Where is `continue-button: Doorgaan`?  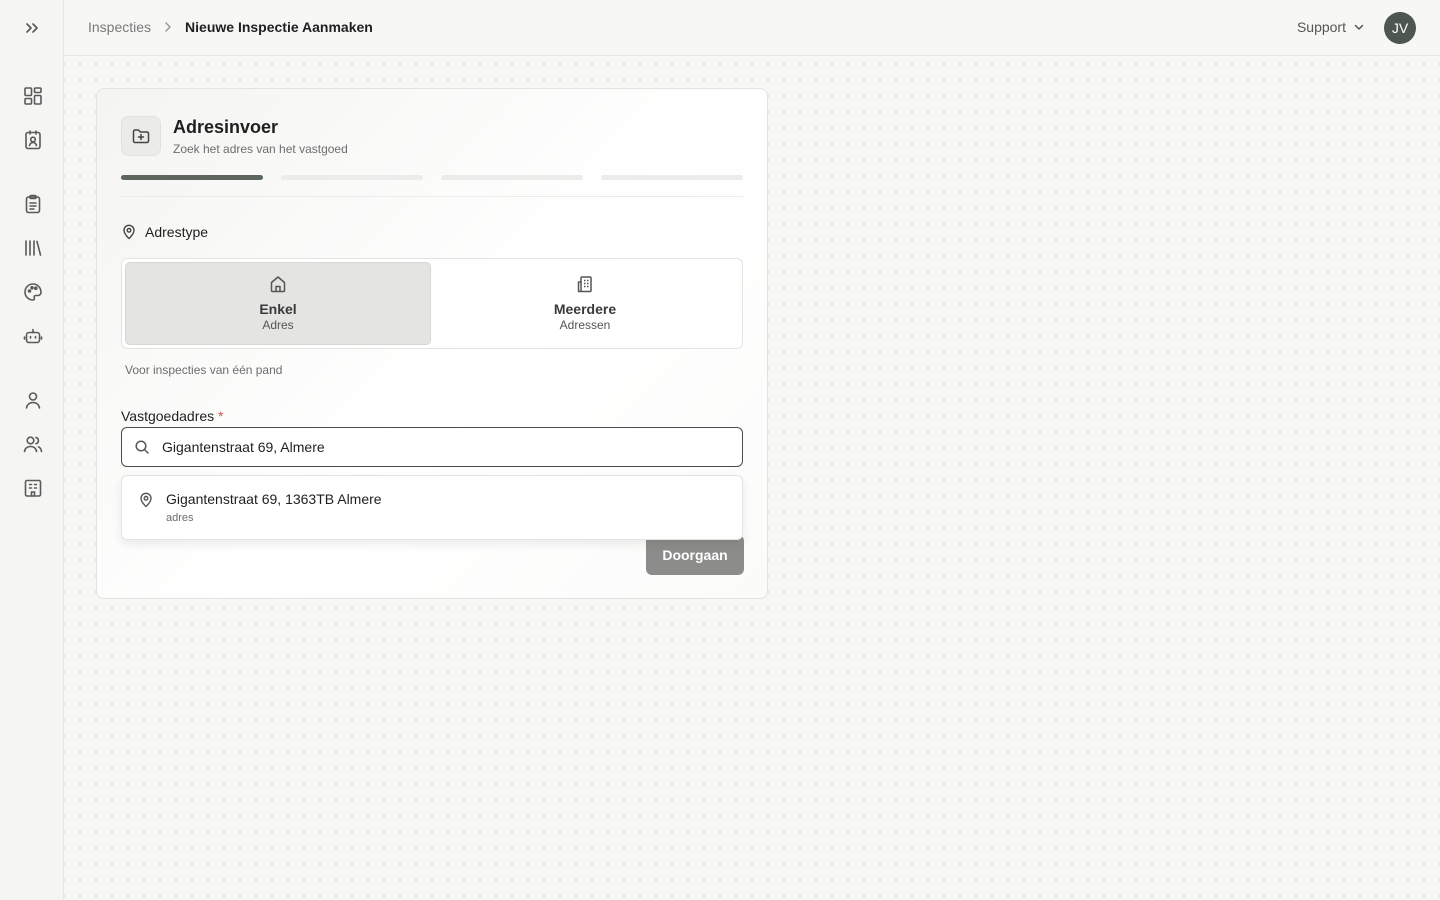 continue-button: Doorgaan is located at coordinates (695, 555).